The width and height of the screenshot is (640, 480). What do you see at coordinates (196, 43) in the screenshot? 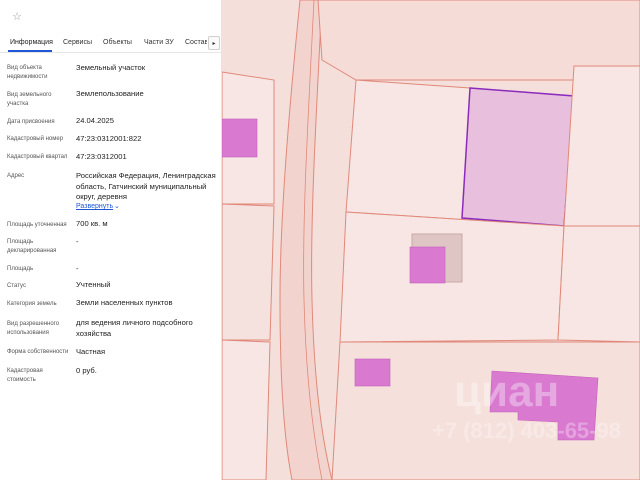
I see `tab-composition: Состав` at bounding box center [196, 43].